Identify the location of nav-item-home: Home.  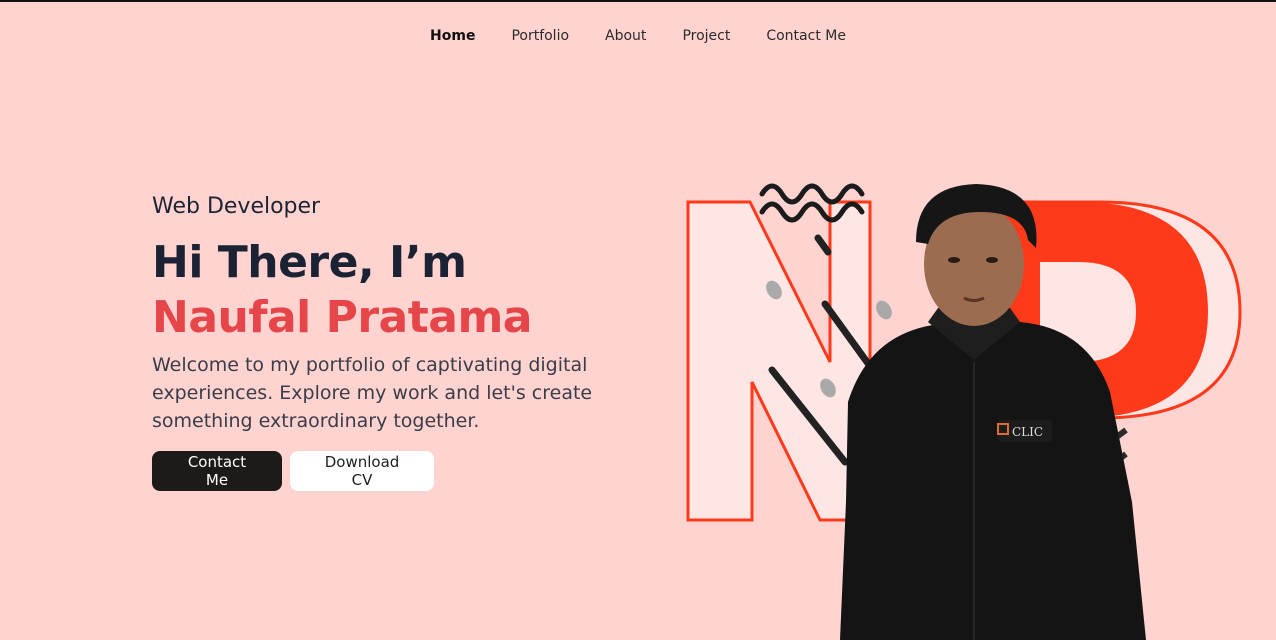
(452, 36).